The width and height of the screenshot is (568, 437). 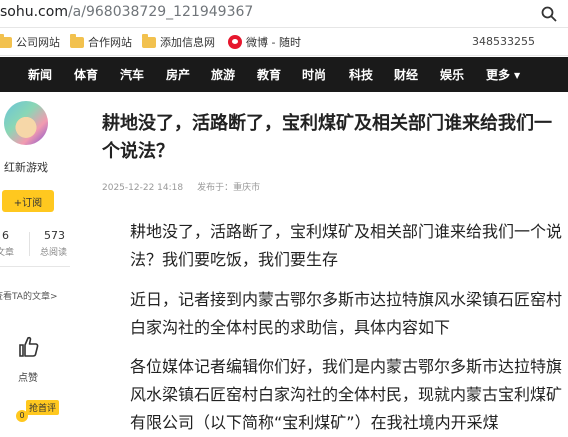 What do you see at coordinates (498, 75) in the screenshot?
I see `nav-more-label: 更多` at bounding box center [498, 75].